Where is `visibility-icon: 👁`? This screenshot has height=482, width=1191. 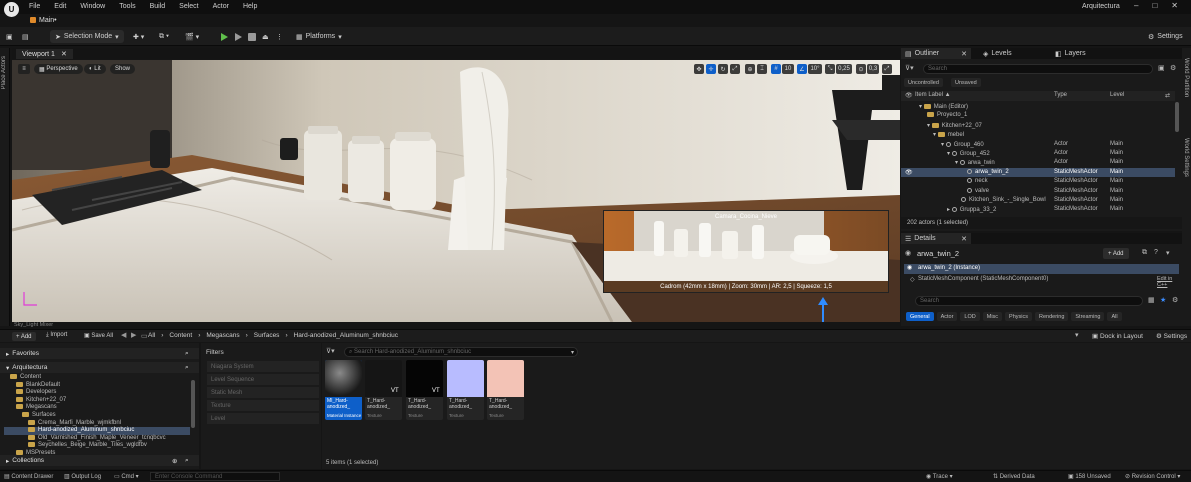
visibility-icon: 👁 is located at coordinates (909, 95).